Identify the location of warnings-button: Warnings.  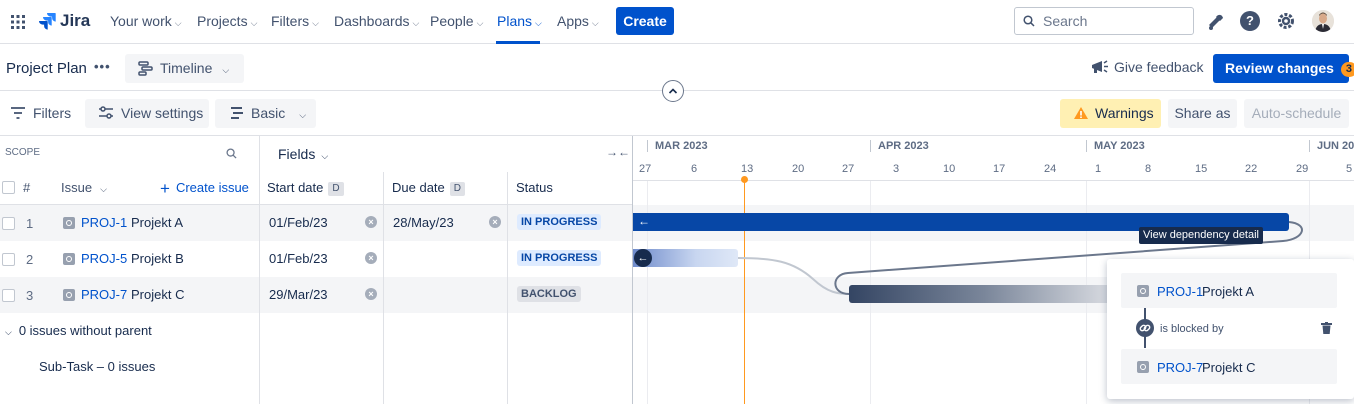
(1110, 113).